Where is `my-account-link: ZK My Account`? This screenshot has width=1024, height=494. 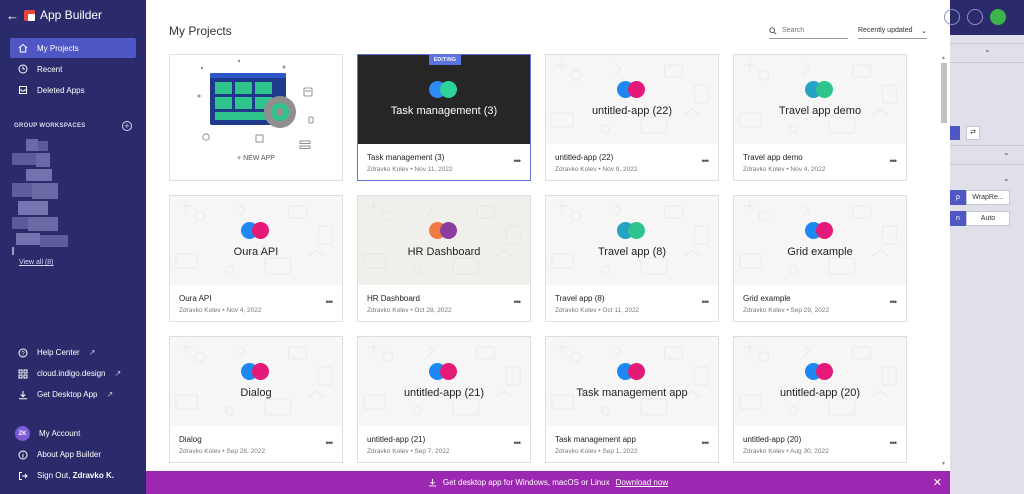
my-account-link: ZK My Account is located at coordinates (76, 433).